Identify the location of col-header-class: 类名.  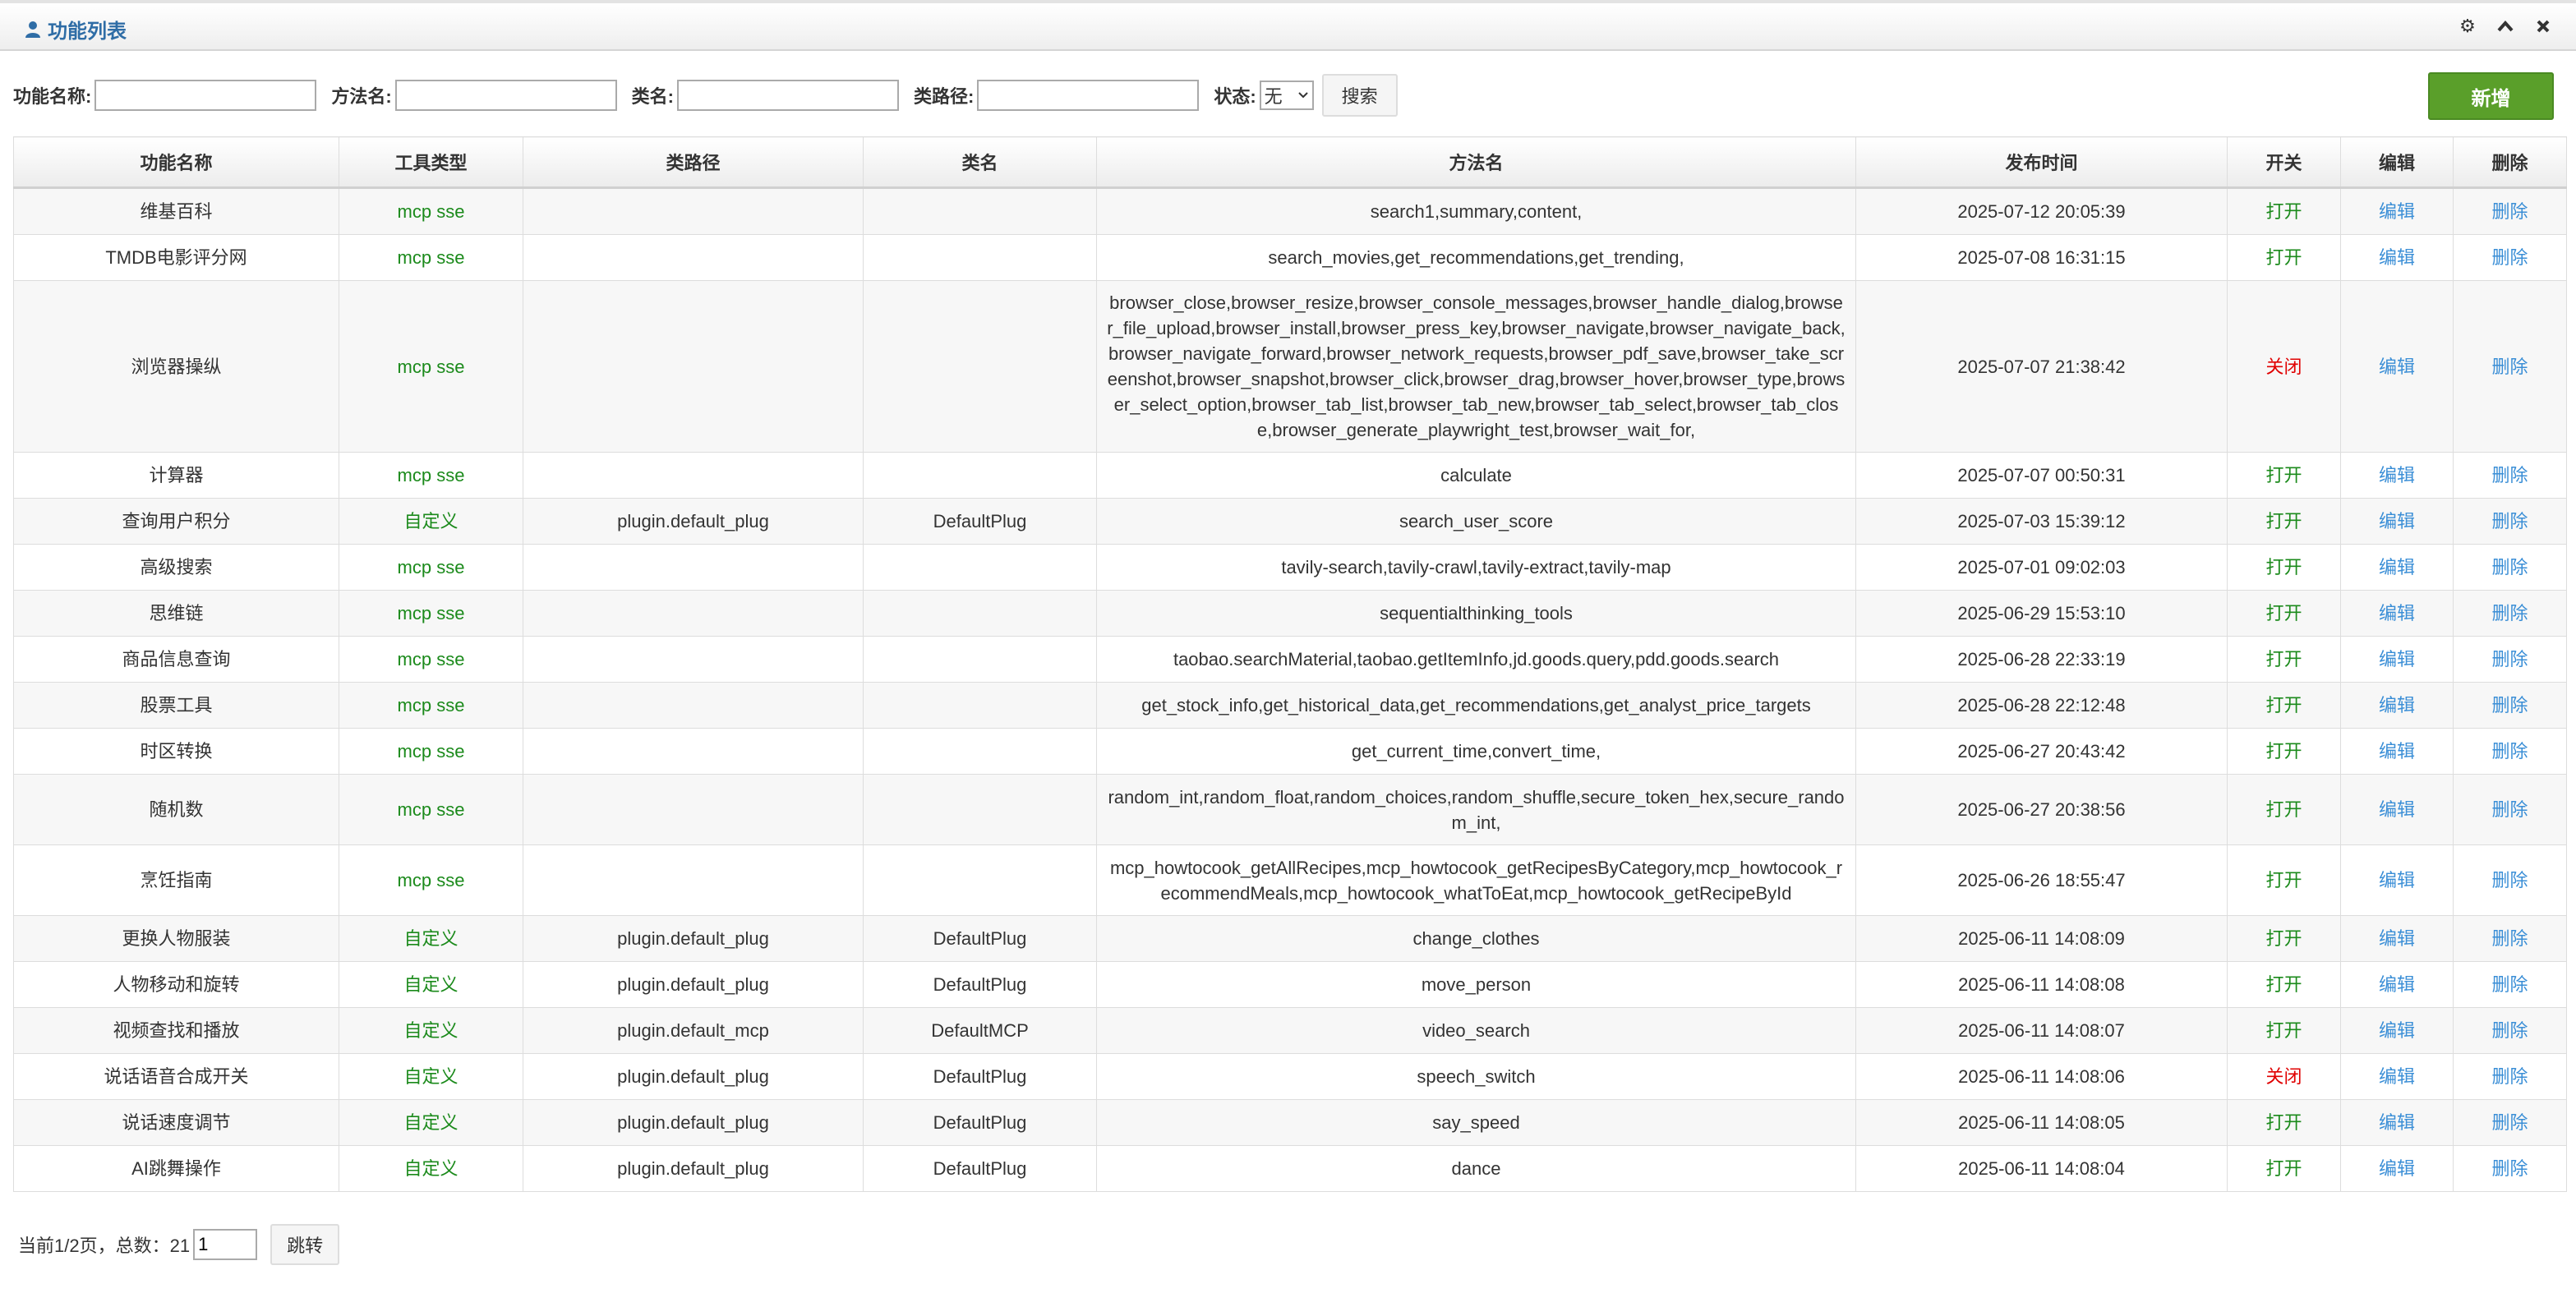
(980, 162).